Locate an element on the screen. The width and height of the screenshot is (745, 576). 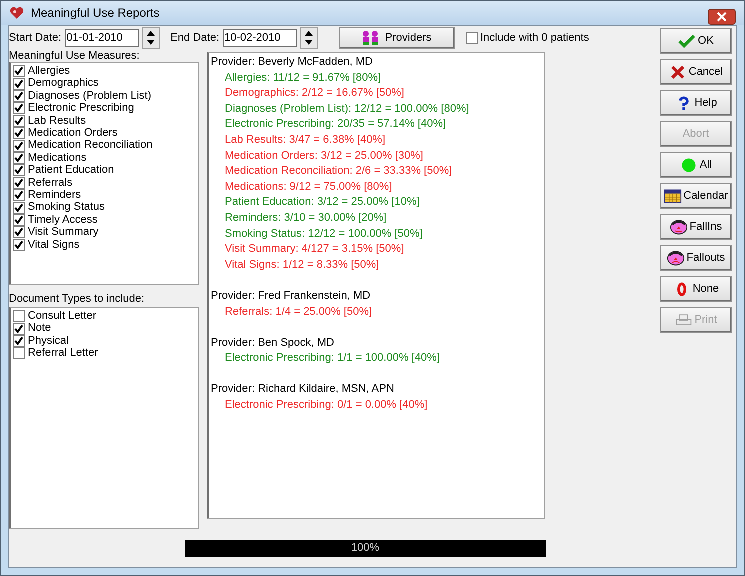
end-date-field: 10-02-2010 is located at coordinates (259, 38).